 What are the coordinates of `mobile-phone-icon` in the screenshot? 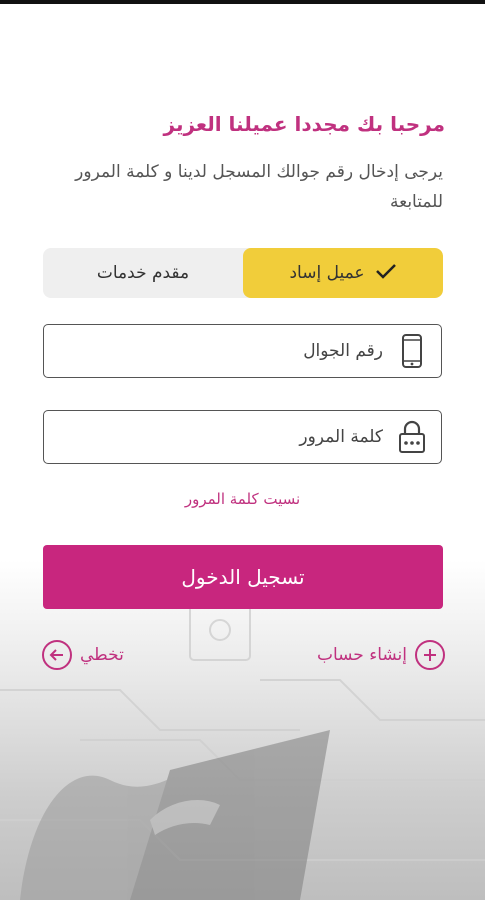 It's located at (412, 351).